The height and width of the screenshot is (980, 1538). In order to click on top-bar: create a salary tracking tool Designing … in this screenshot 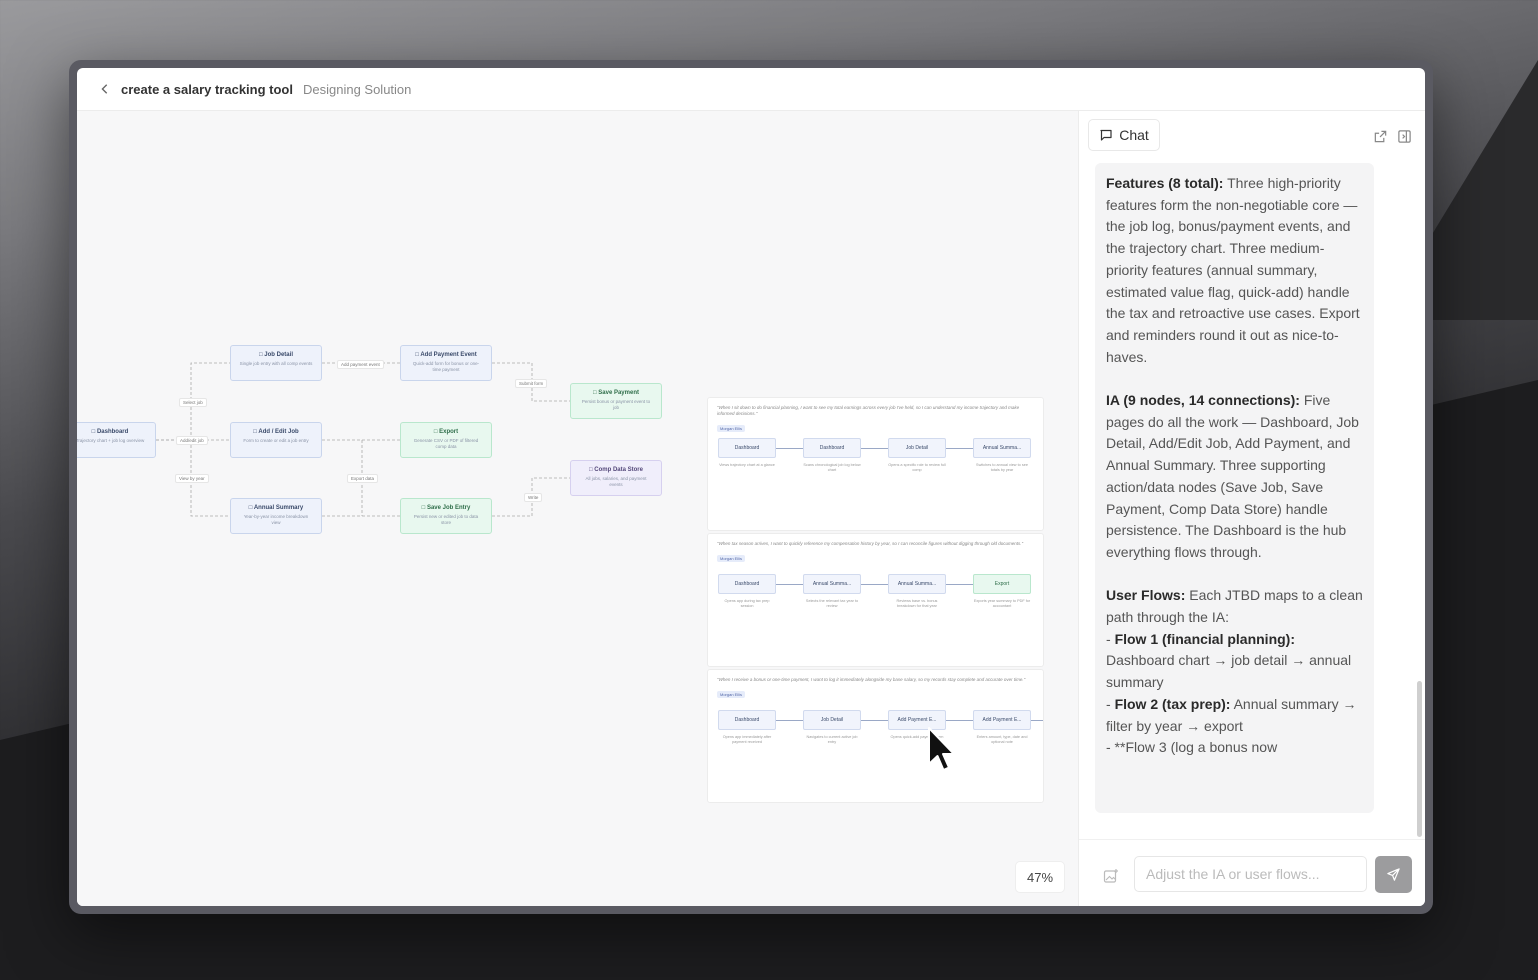, I will do `click(751, 89)`.